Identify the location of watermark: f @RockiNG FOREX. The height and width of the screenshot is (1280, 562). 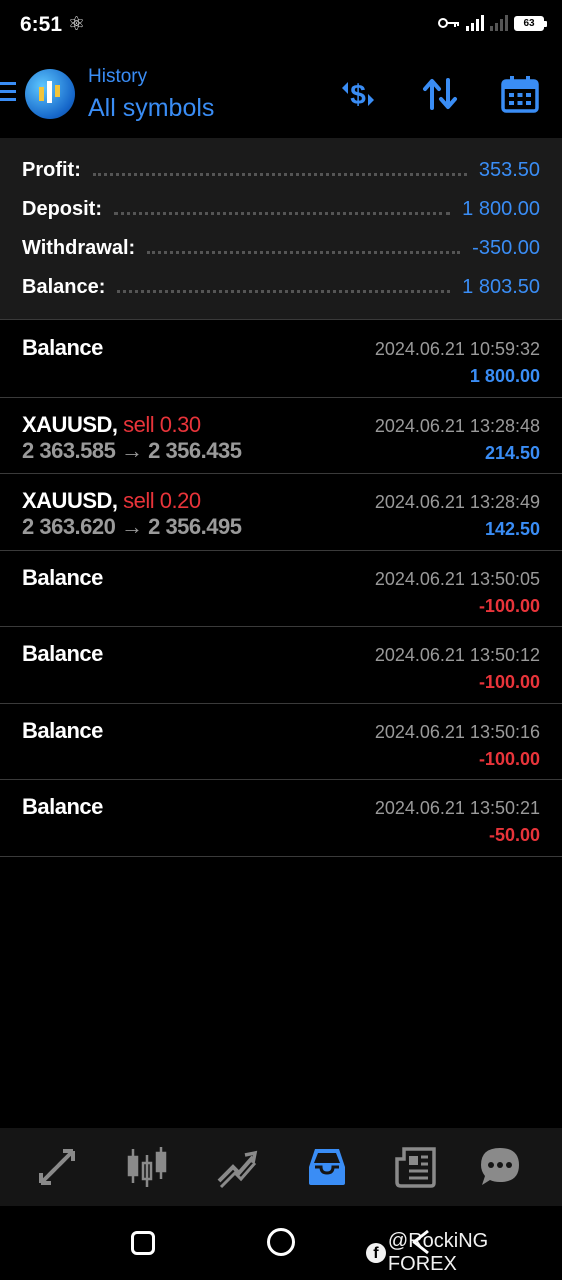
(464, 1253).